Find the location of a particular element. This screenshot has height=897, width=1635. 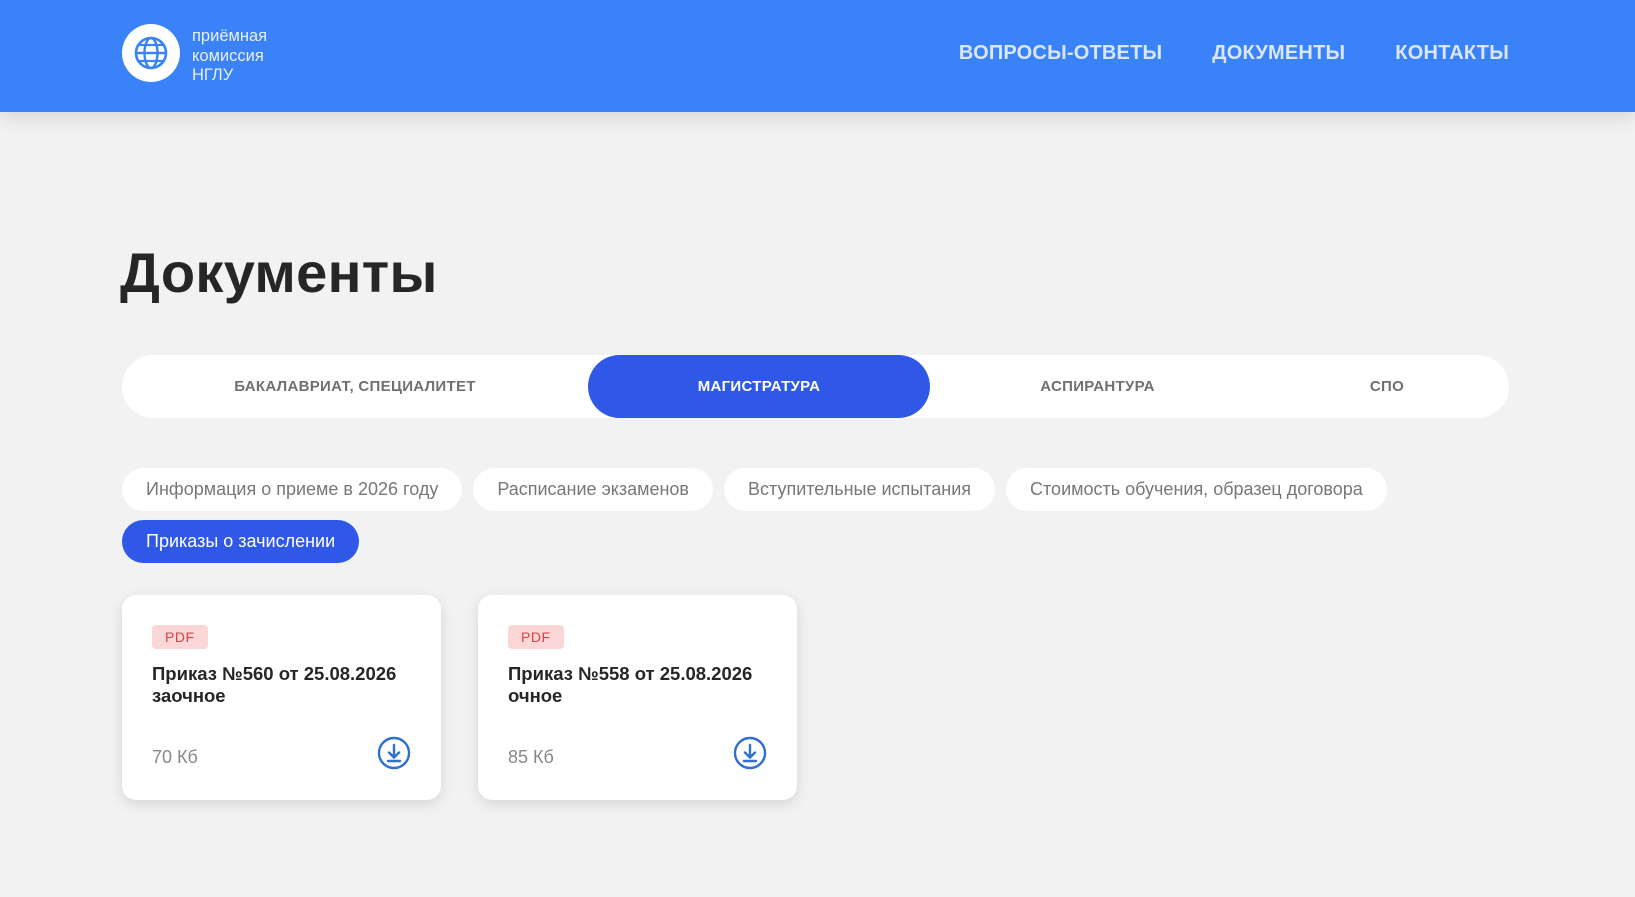

main-nav: ВОПРОСЫ-ОТВЕТЫ ДОКУМЕНТЫ КОНТАКТЫ is located at coordinates (1234, 53).